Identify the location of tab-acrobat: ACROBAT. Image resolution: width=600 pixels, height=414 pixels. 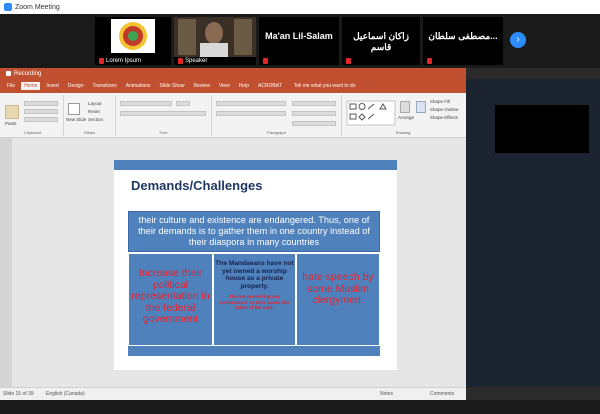
(270, 86).